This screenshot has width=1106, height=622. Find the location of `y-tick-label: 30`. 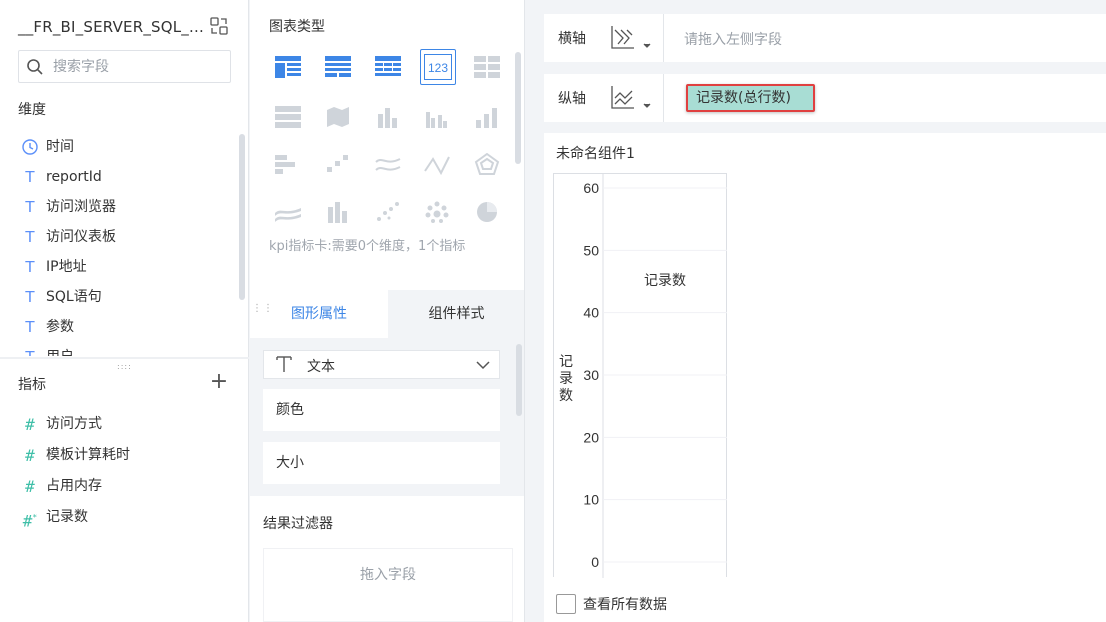

y-tick-label: 30 is located at coordinates (591, 375).